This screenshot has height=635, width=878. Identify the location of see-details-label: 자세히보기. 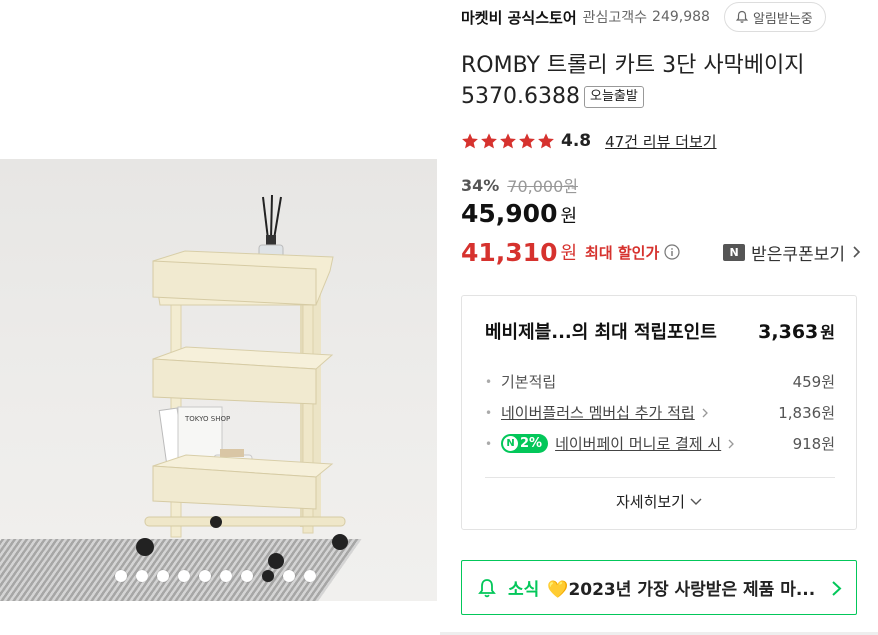
(650, 502).